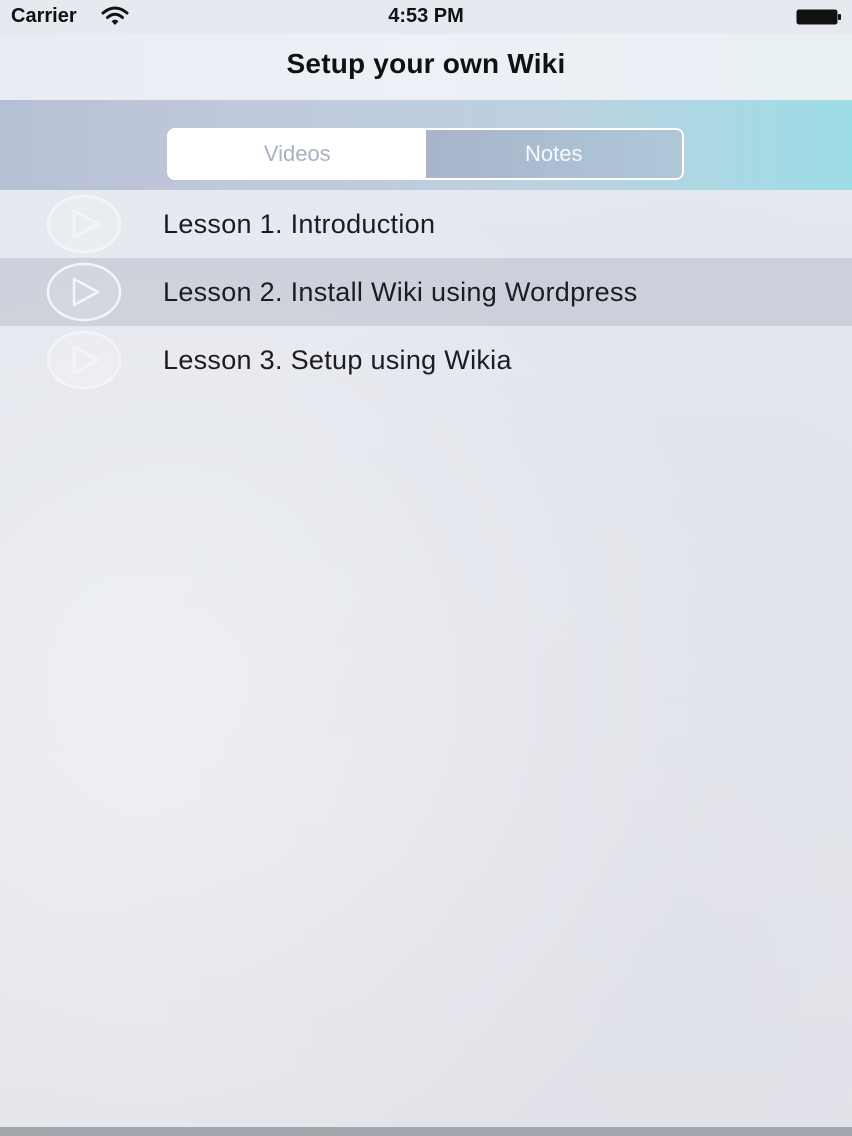  I want to click on navigation-bar: Setup your own Wiki, so click(426, 67).